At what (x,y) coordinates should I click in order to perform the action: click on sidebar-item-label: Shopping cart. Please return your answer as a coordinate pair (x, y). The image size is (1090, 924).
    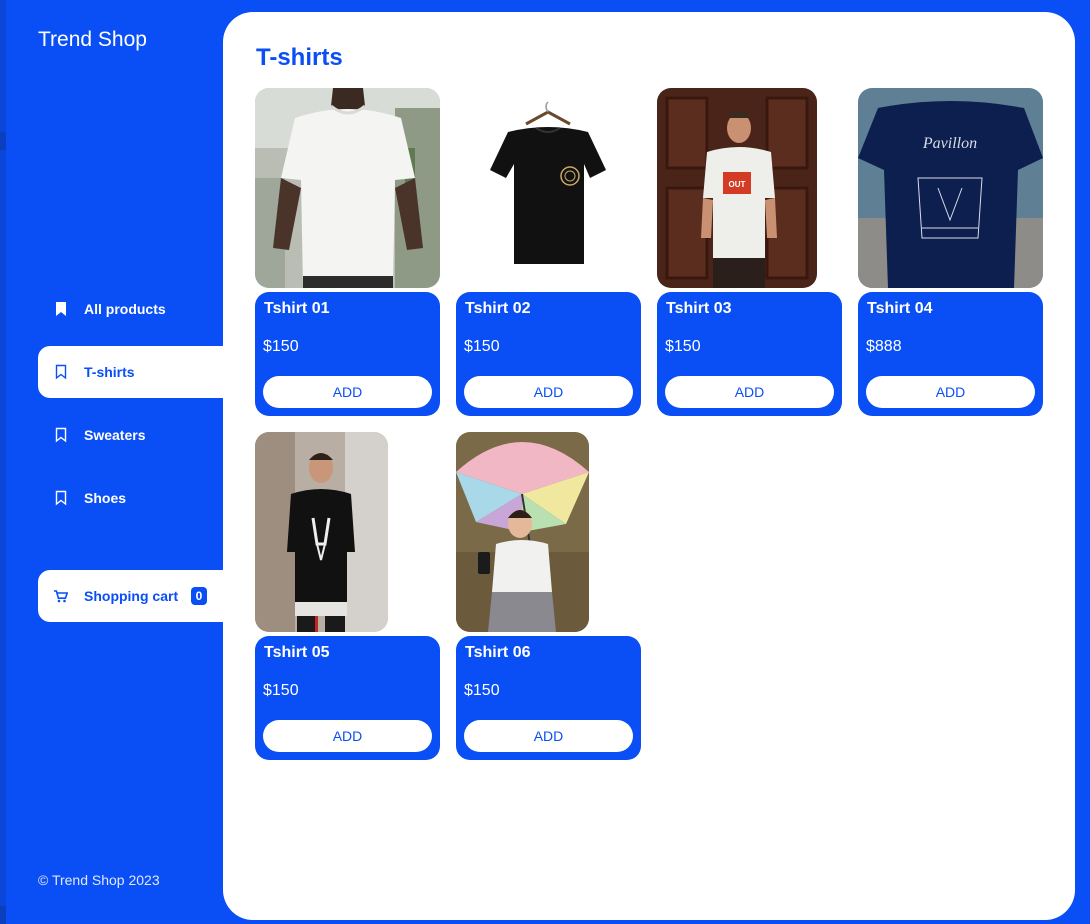
    Looking at the image, I should click on (131, 596).